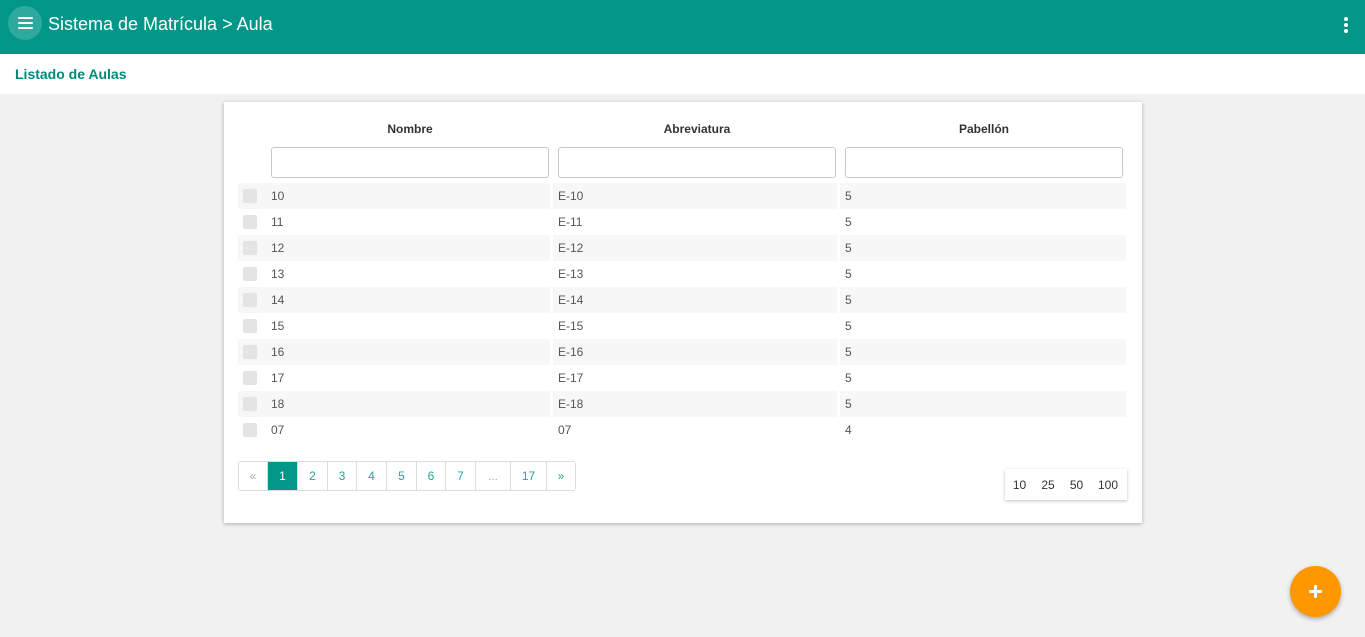 The height and width of the screenshot is (637, 1365). Describe the element at coordinates (410, 162) in the screenshot. I see `filter-nombre-input` at that location.